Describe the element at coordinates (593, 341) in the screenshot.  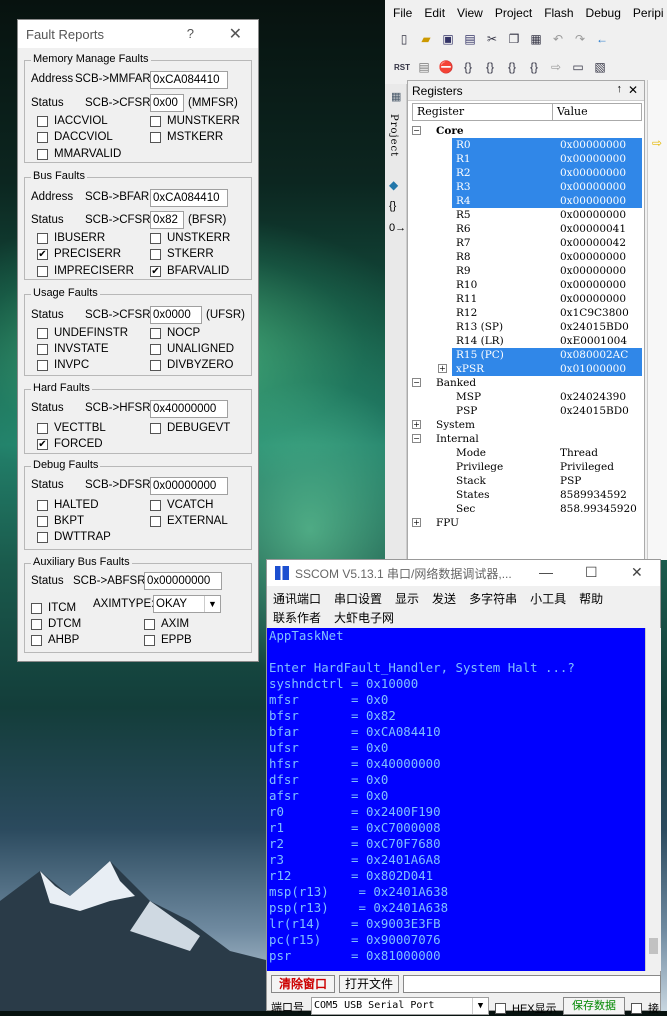
I see `register-value: 0xE0001004` at that location.